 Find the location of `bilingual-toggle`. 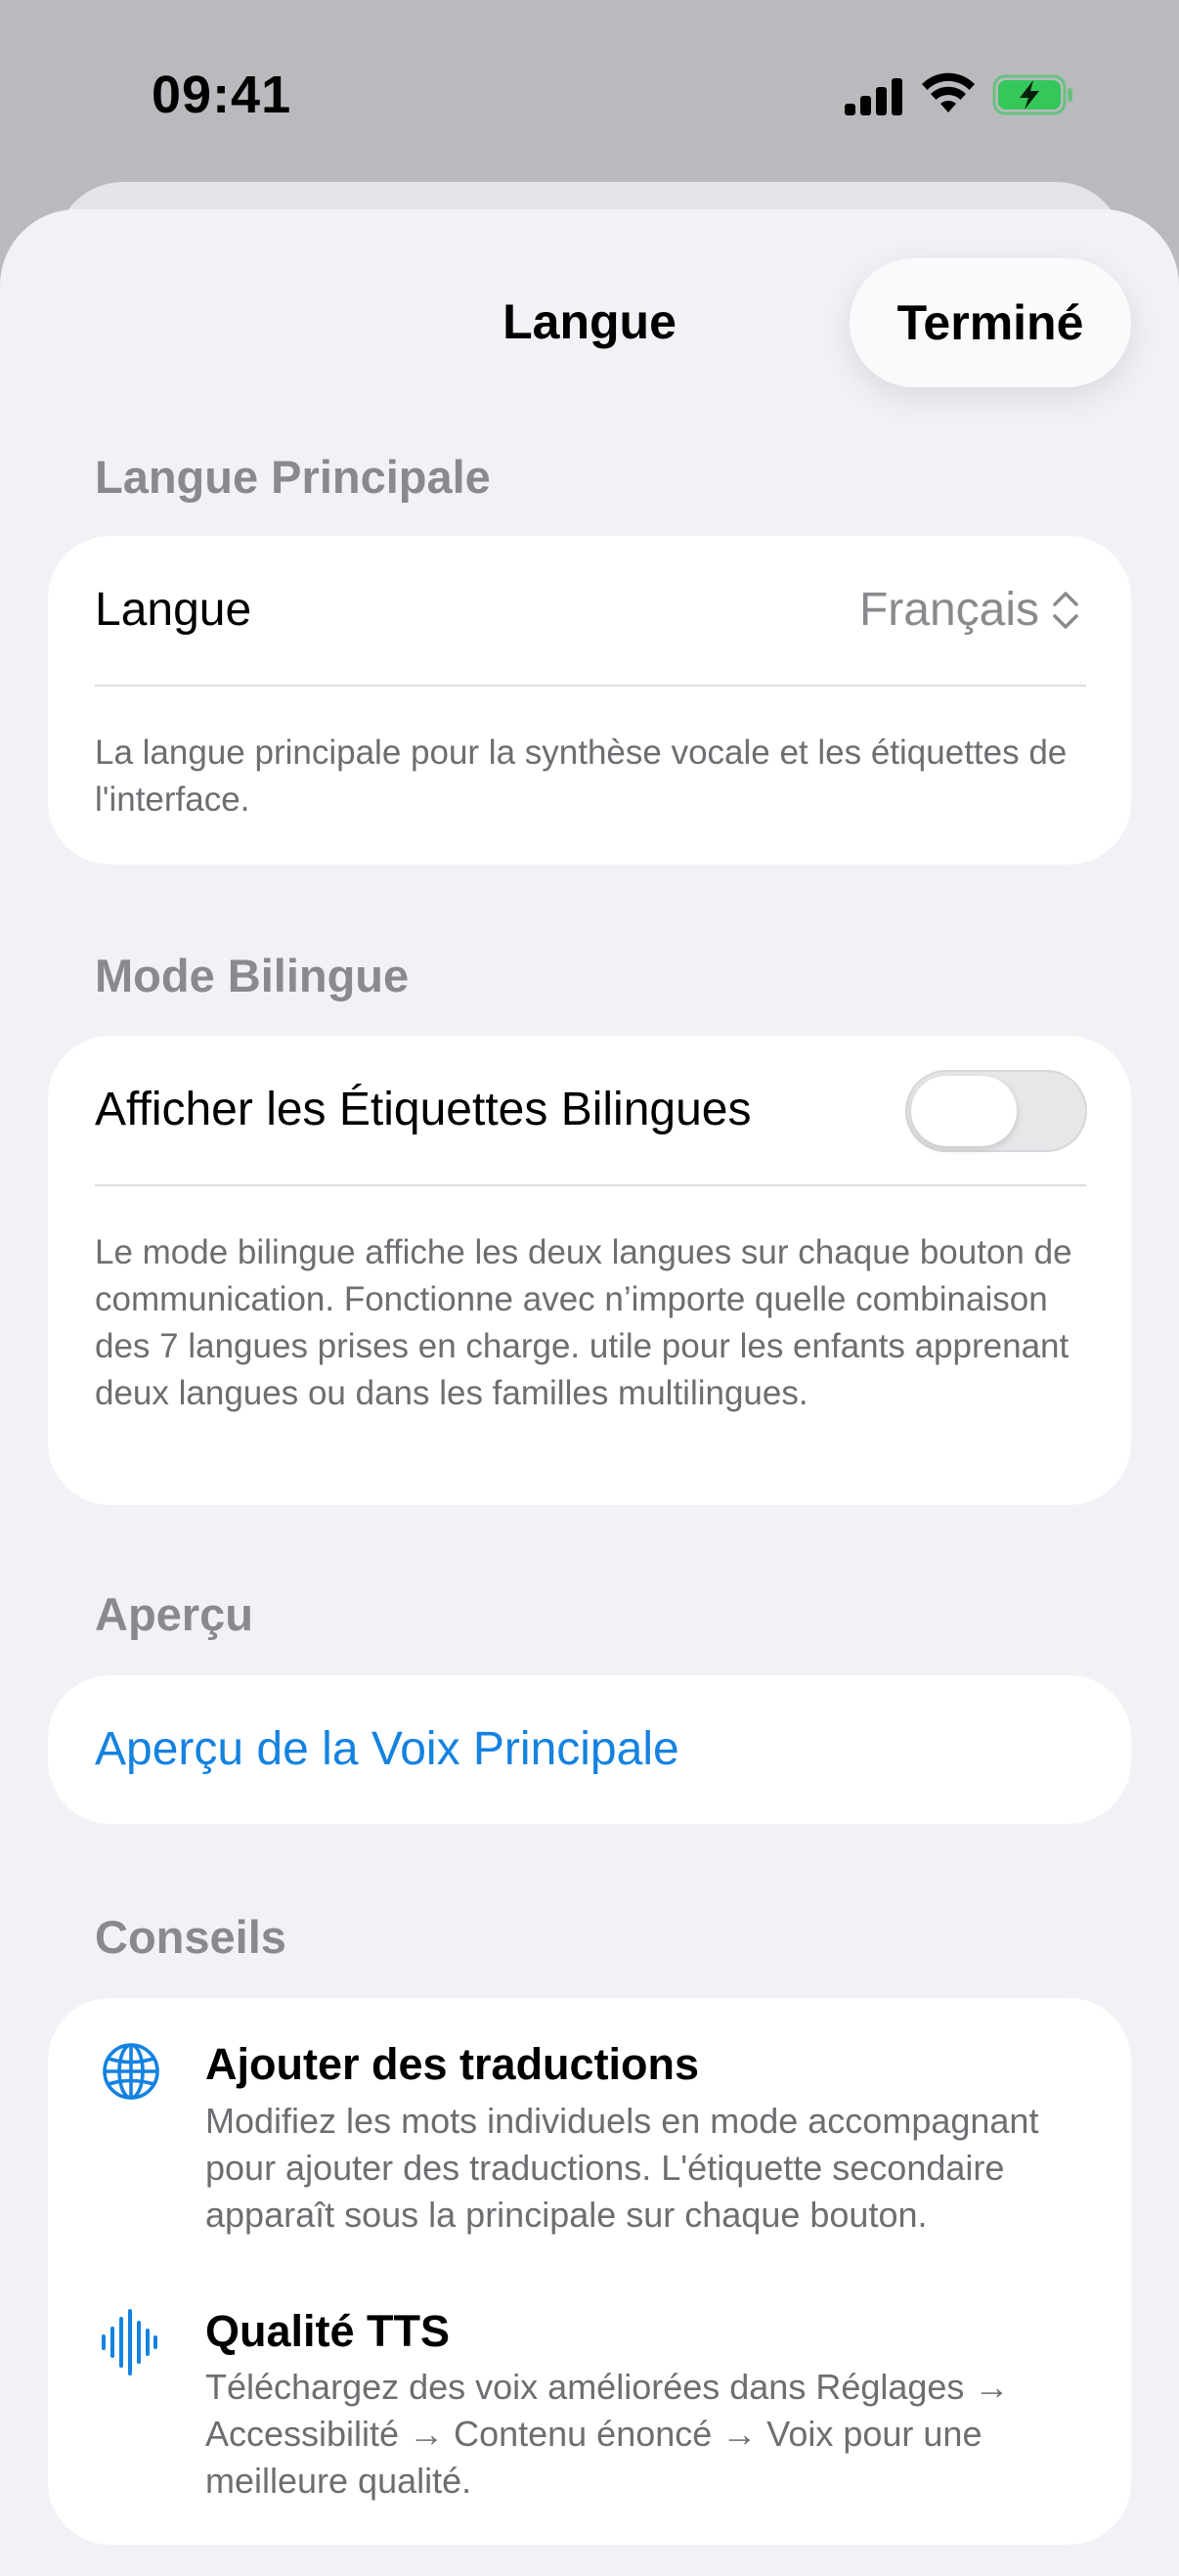

bilingual-toggle is located at coordinates (996, 1111).